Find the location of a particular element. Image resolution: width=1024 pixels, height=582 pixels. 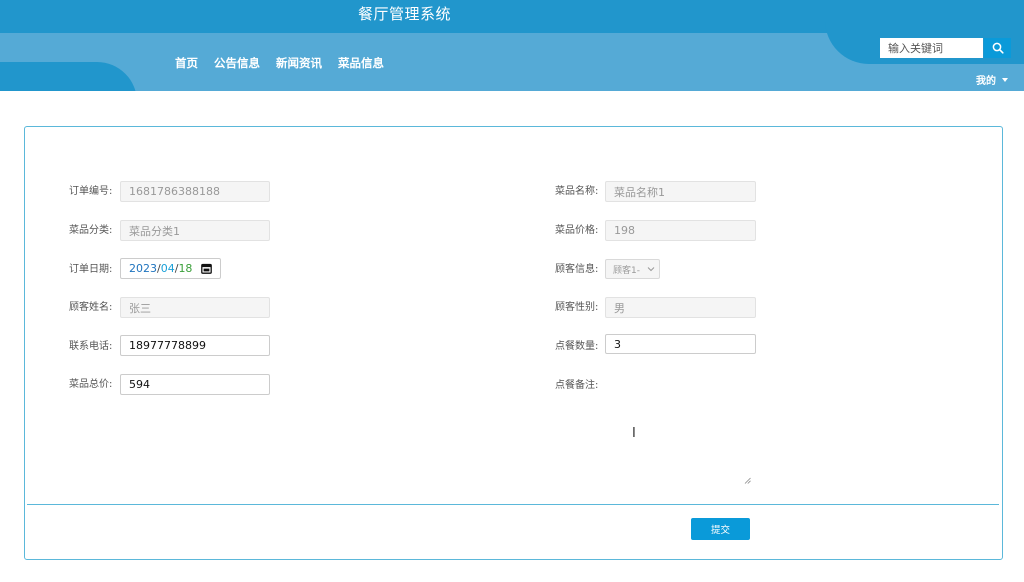

submit-button: 提交 is located at coordinates (720, 529).